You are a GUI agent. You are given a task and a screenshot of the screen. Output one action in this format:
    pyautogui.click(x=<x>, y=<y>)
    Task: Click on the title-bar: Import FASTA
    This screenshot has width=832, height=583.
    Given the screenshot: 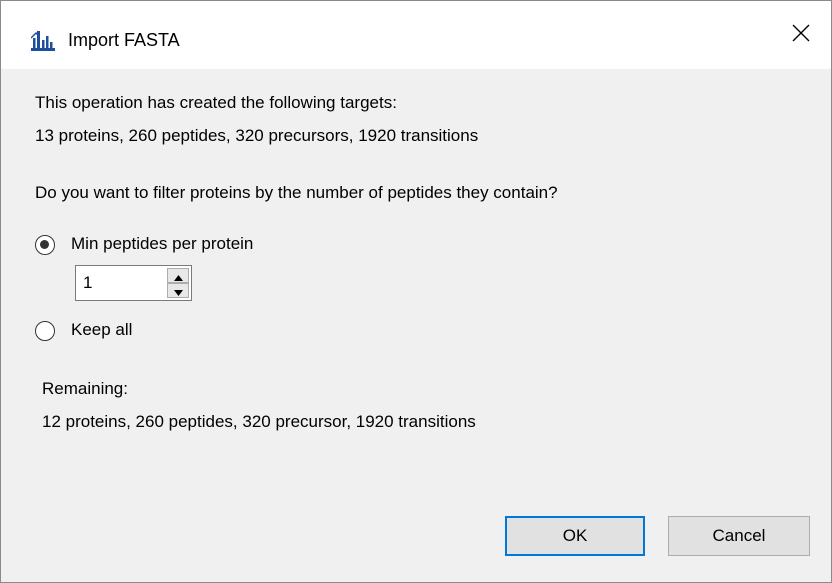 What is the action you would take?
    pyautogui.click(x=416, y=35)
    